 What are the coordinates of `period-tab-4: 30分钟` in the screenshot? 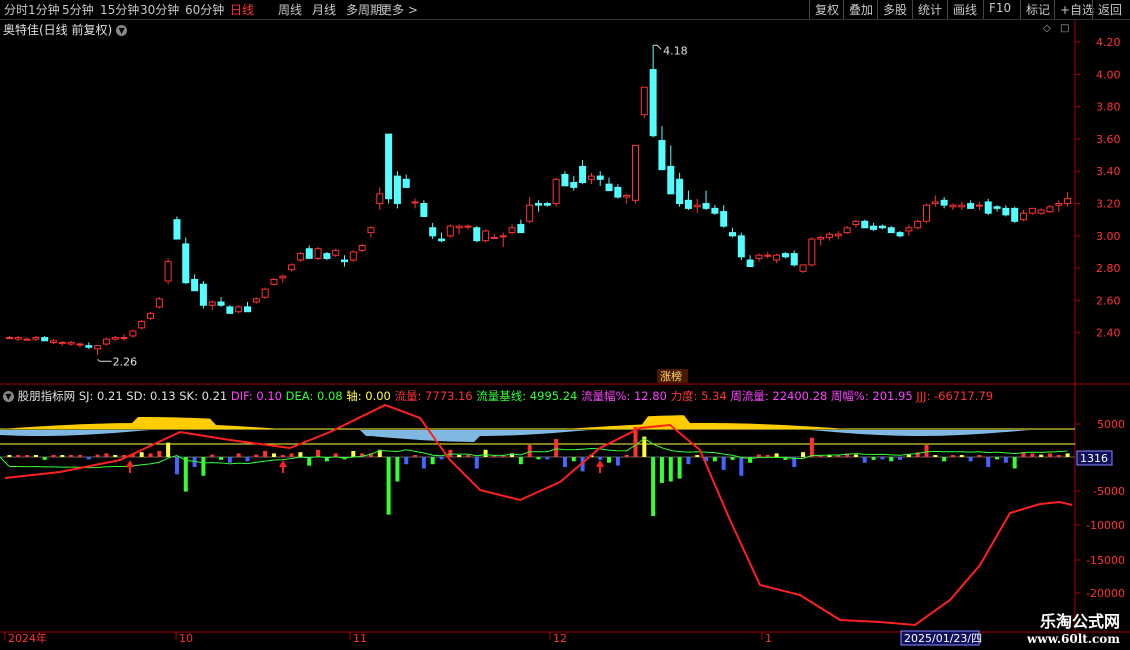 It's located at (159, 9).